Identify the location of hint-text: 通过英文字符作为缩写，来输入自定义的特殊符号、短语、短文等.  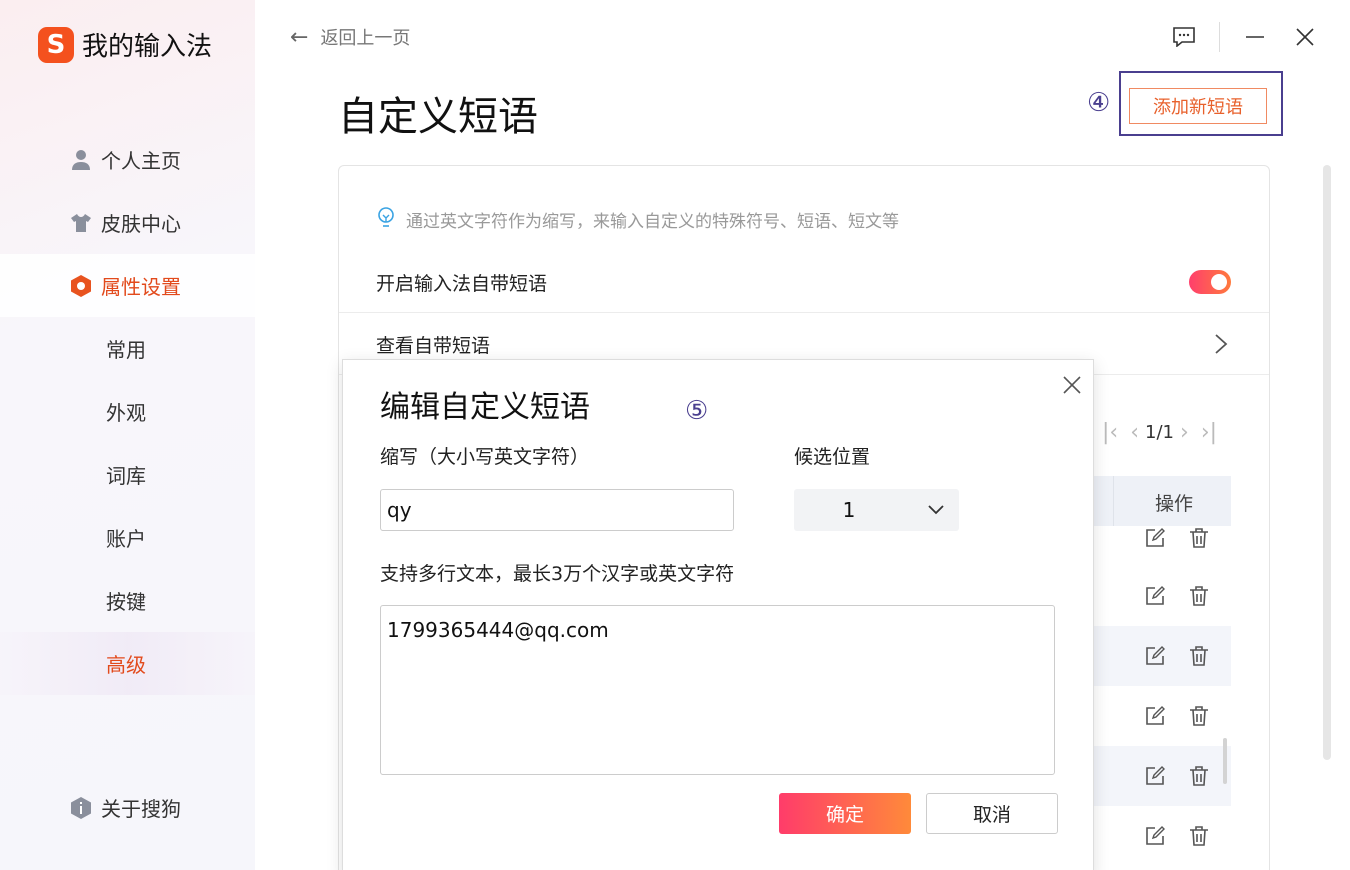
(652, 222).